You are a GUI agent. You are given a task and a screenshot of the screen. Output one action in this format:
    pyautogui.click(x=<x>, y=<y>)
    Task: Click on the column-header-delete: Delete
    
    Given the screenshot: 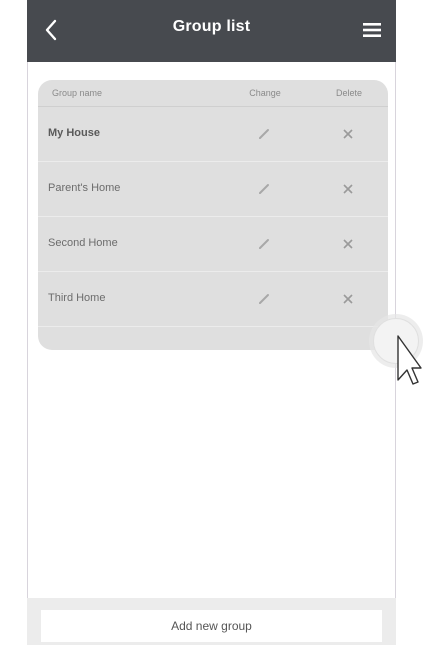 What is the action you would take?
    pyautogui.click(x=348, y=93)
    